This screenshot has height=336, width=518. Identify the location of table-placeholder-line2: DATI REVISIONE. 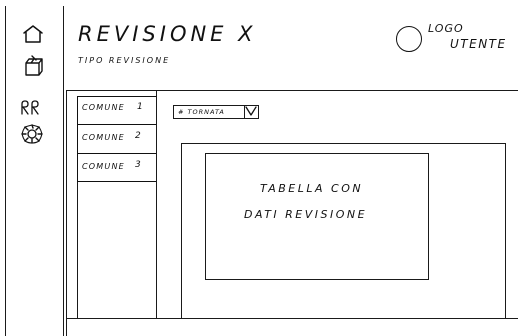
(306, 214).